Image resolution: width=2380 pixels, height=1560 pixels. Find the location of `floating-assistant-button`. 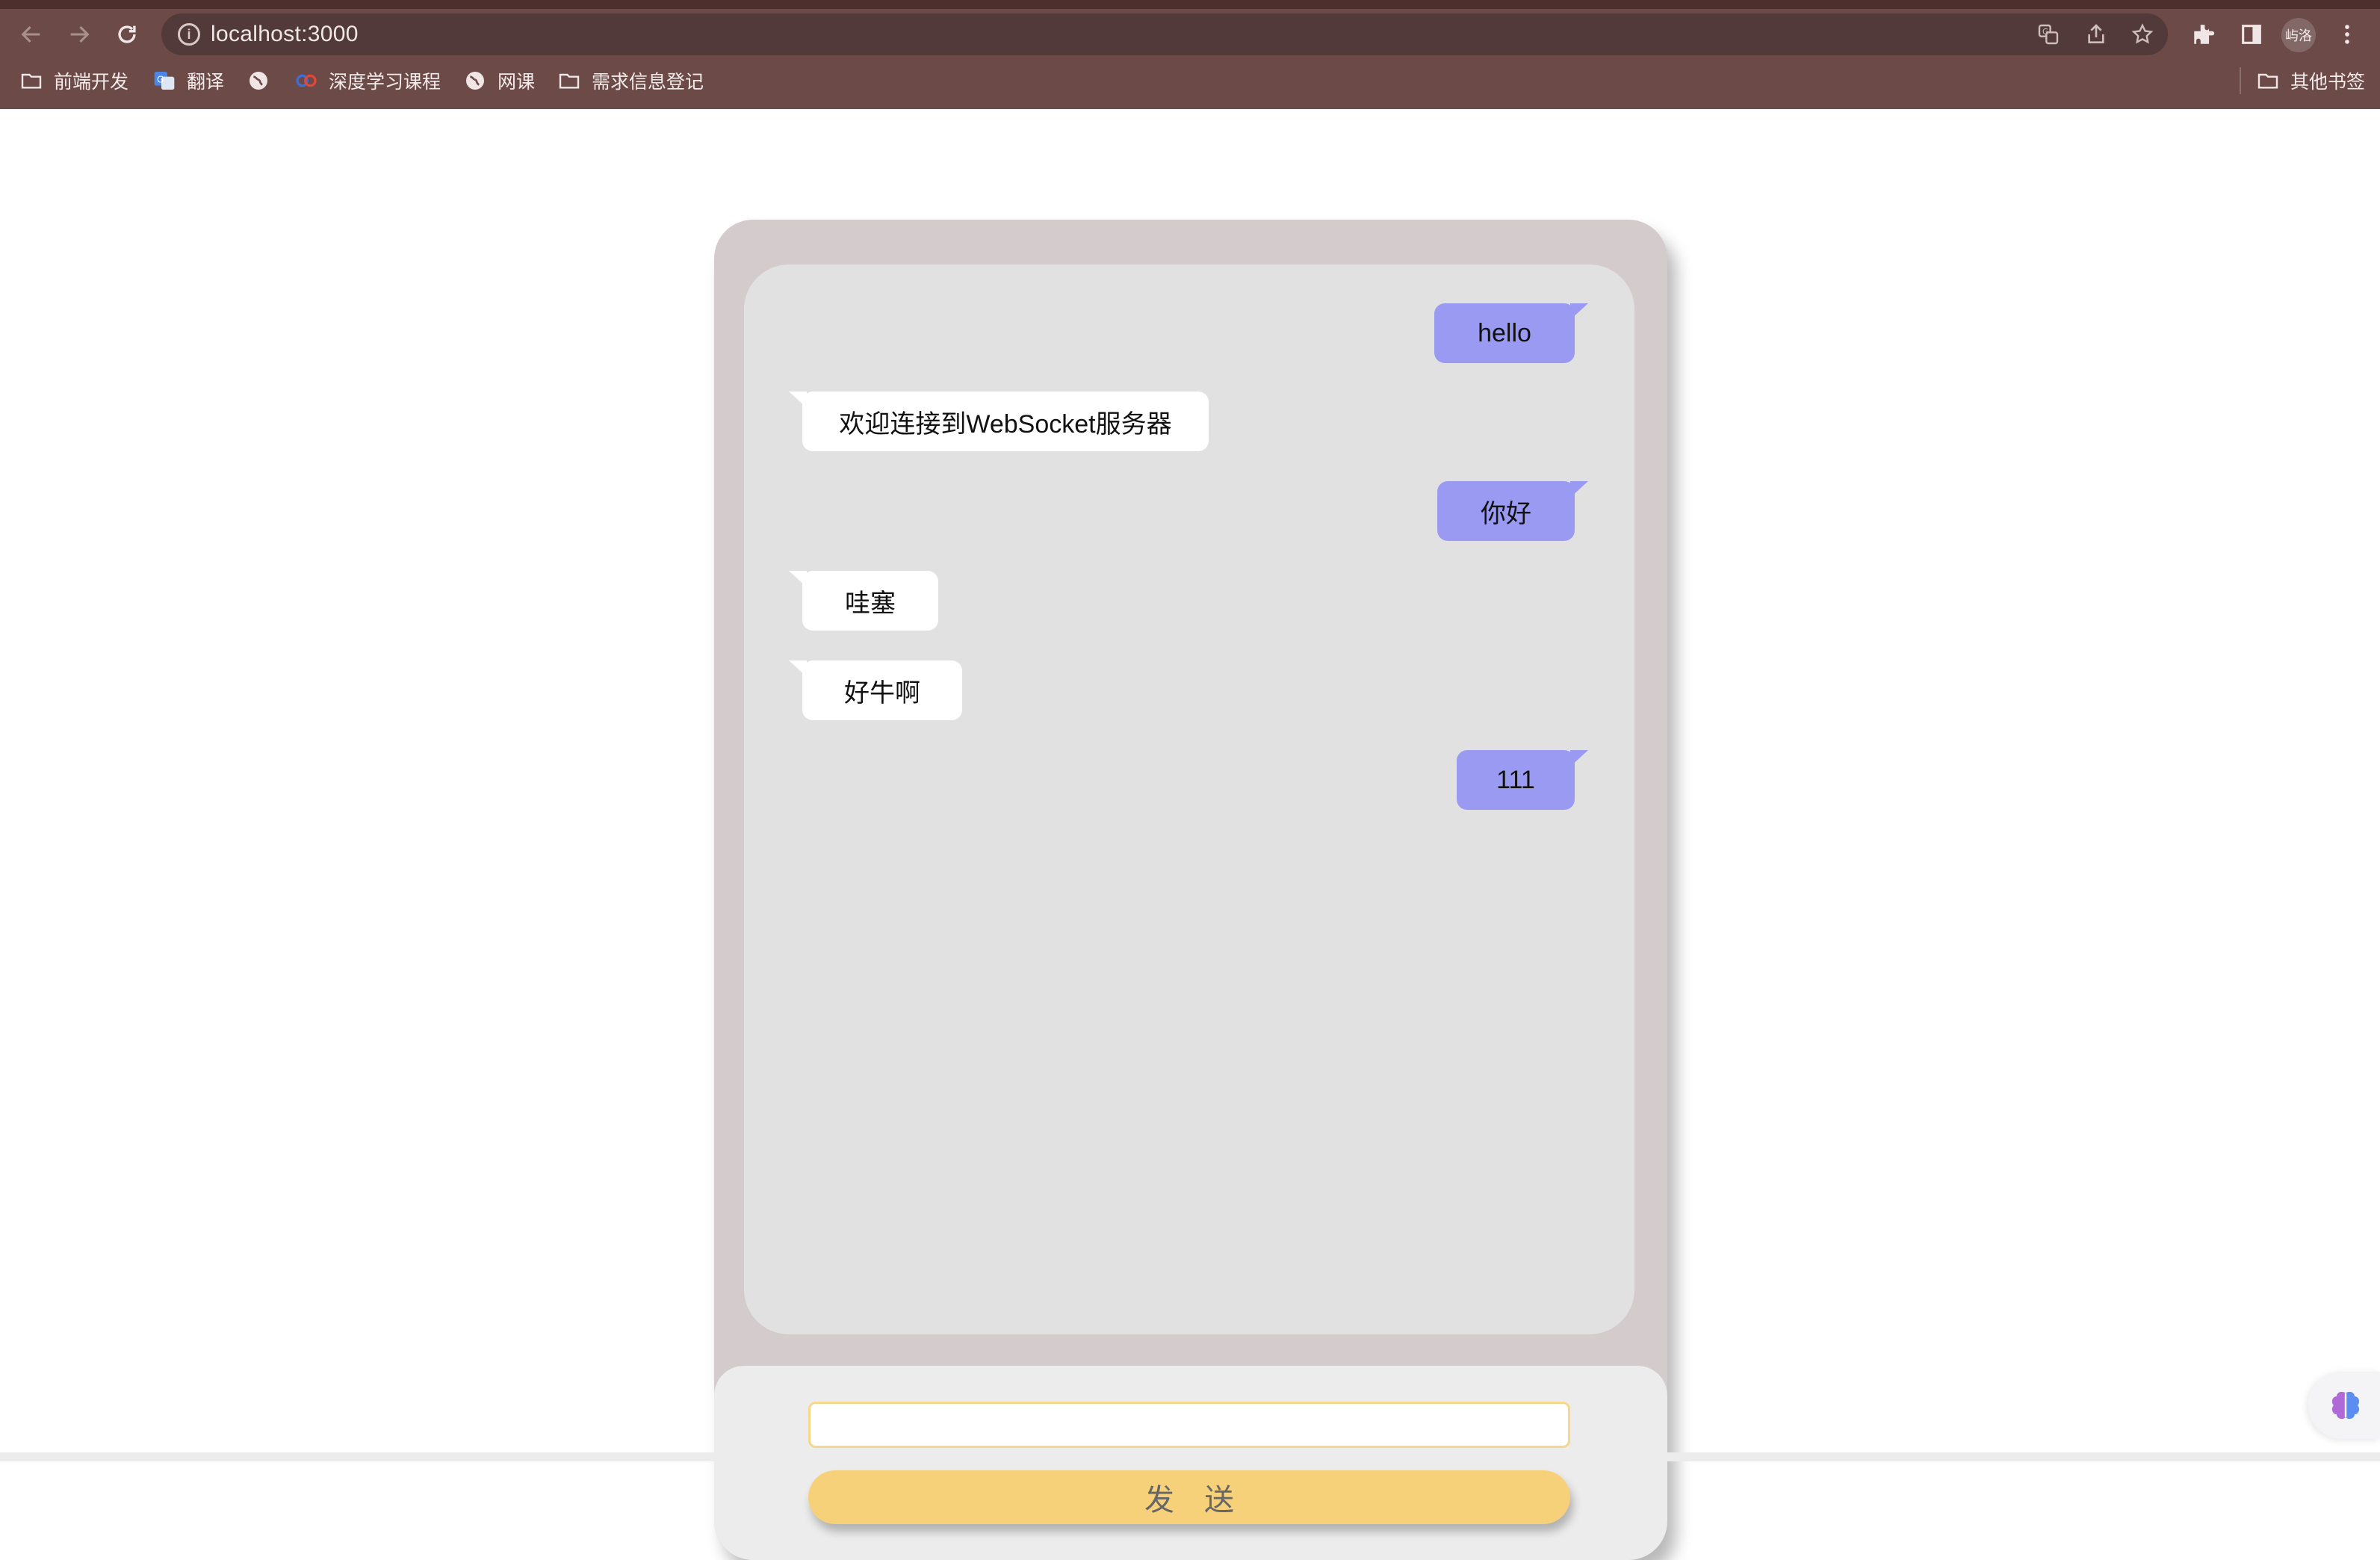

floating-assistant-button is located at coordinates (2344, 1405).